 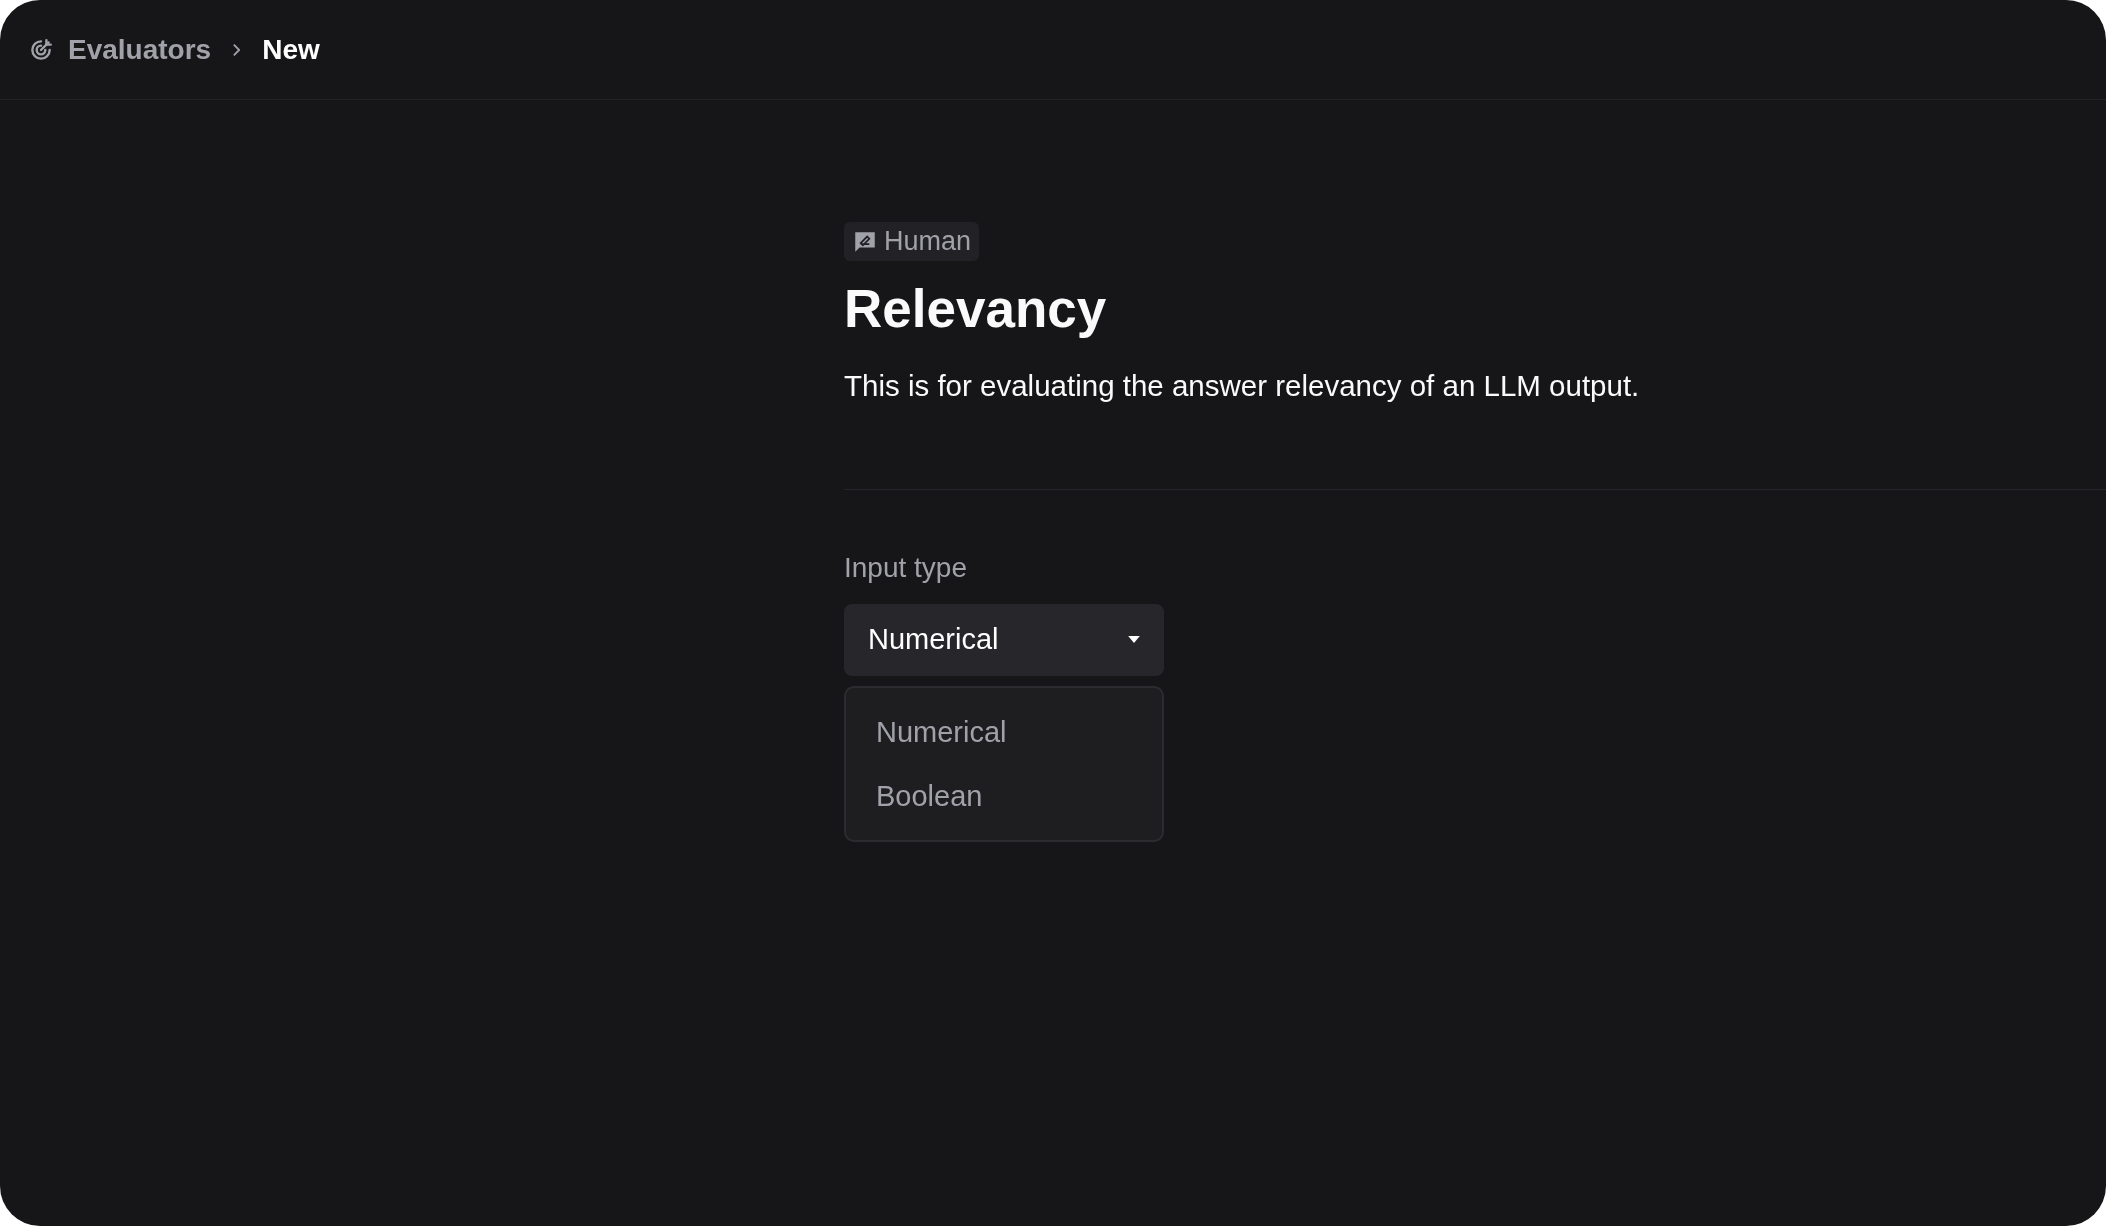 What do you see at coordinates (140, 49) in the screenshot?
I see `breadcrumb-link: Evaluators` at bounding box center [140, 49].